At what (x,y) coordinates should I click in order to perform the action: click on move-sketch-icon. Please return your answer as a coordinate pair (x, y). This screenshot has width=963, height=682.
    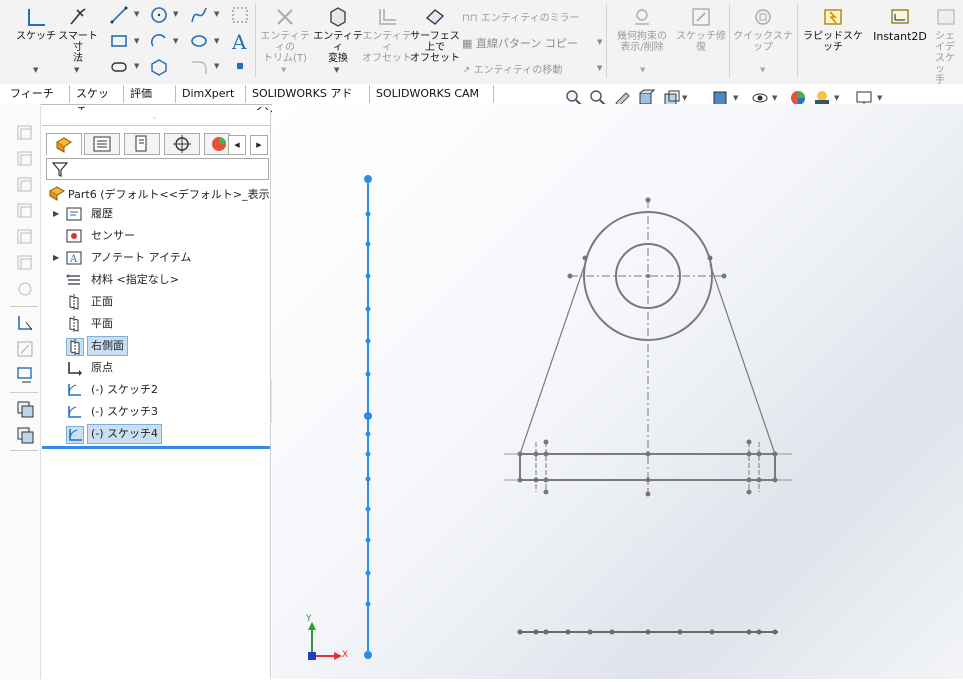
    Looking at the image, I should click on (25, 375).